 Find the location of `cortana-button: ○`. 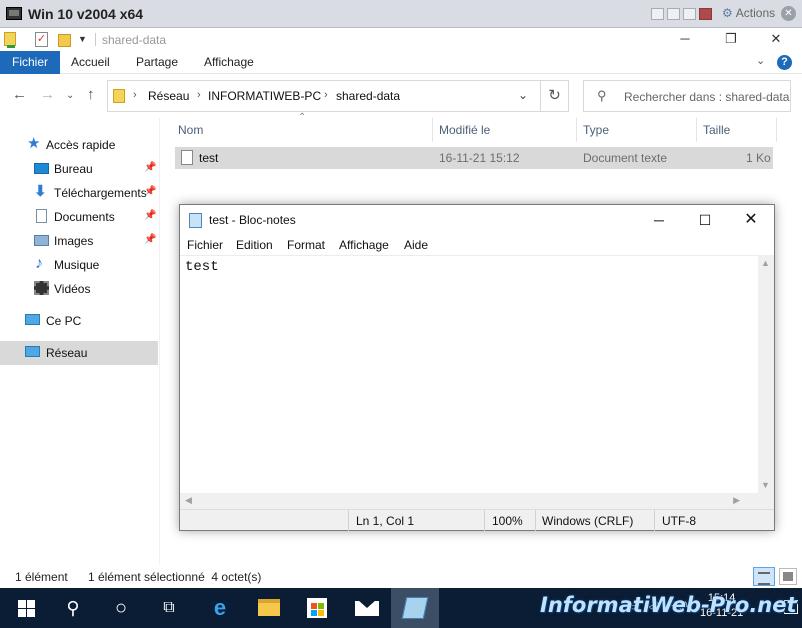

cortana-button: ○ is located at coordinates (121, 608).